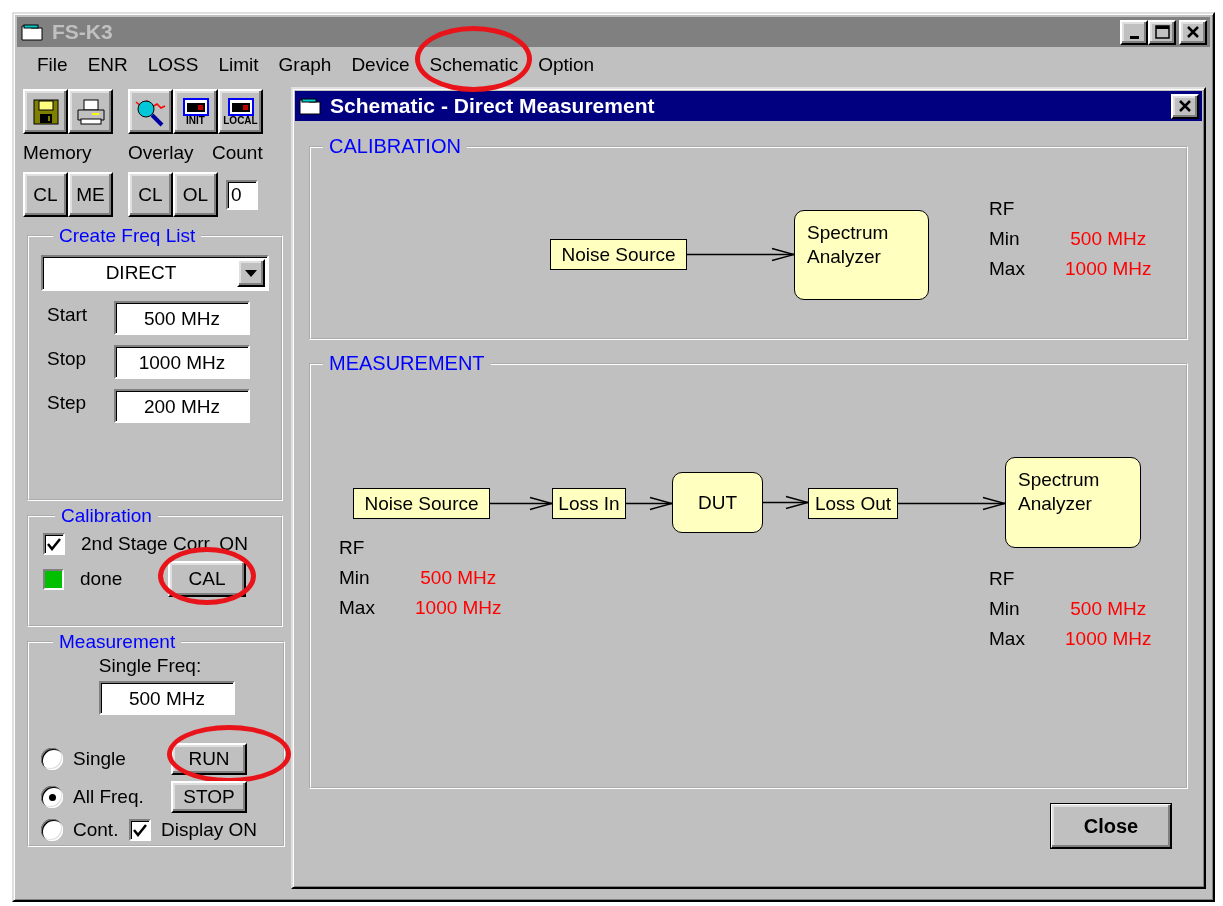 The height and width of the screenshot is (906, 1223). What do you see at coordinates (57, 153) in the screenshot?
I see `field-label: Memory` at bounding box center [57, 153].